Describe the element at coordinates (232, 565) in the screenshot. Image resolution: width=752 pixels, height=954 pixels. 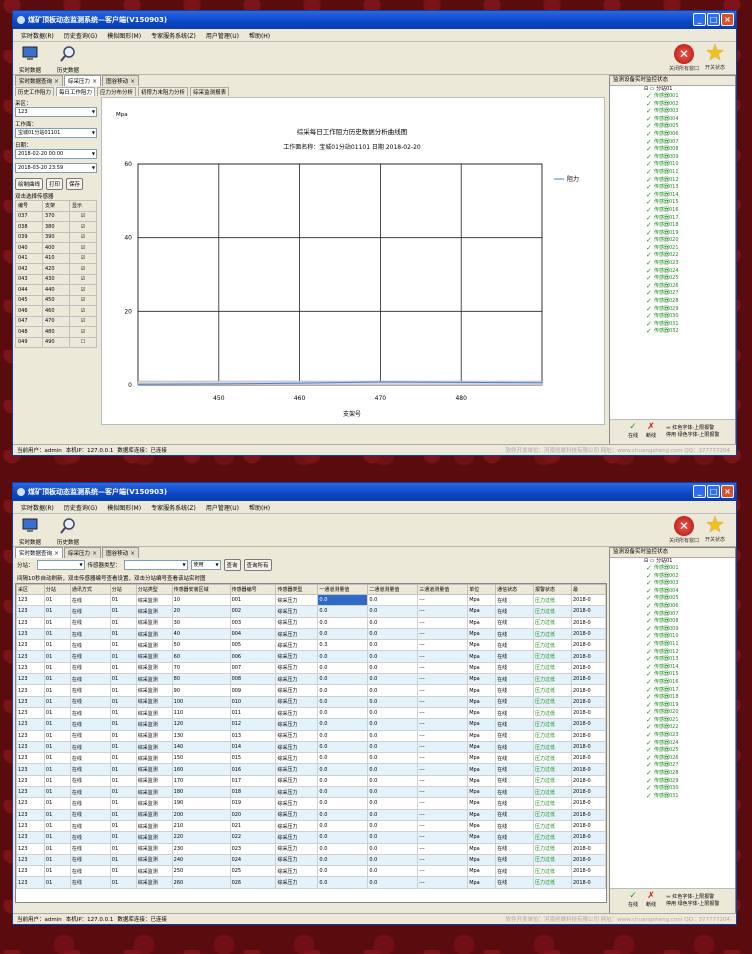
I see `query-button: 查询` at that location.